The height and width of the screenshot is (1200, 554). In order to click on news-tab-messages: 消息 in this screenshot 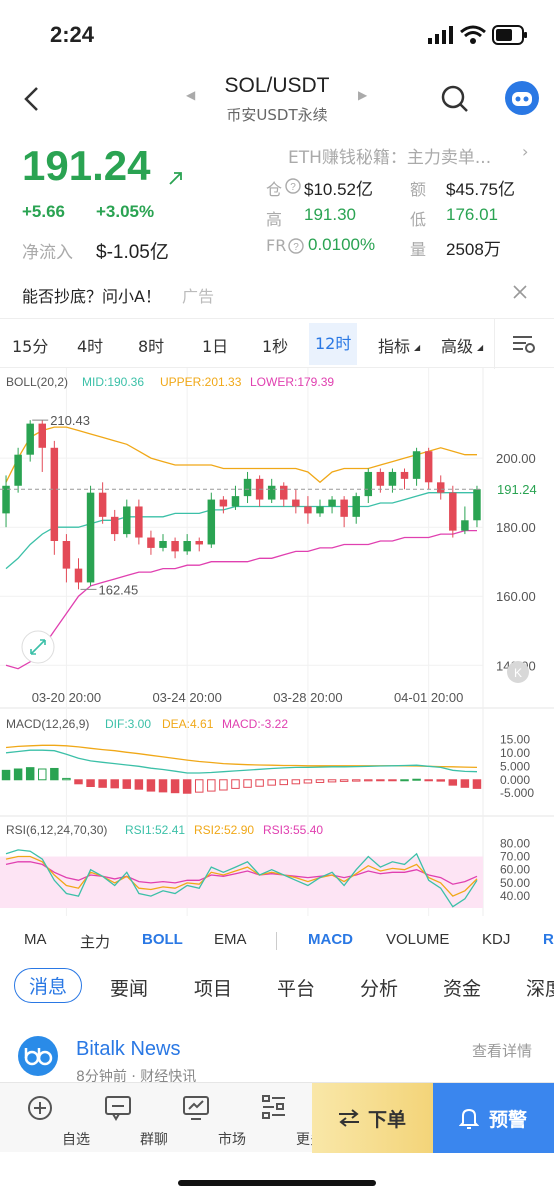, I will do `click(48, 985)`.